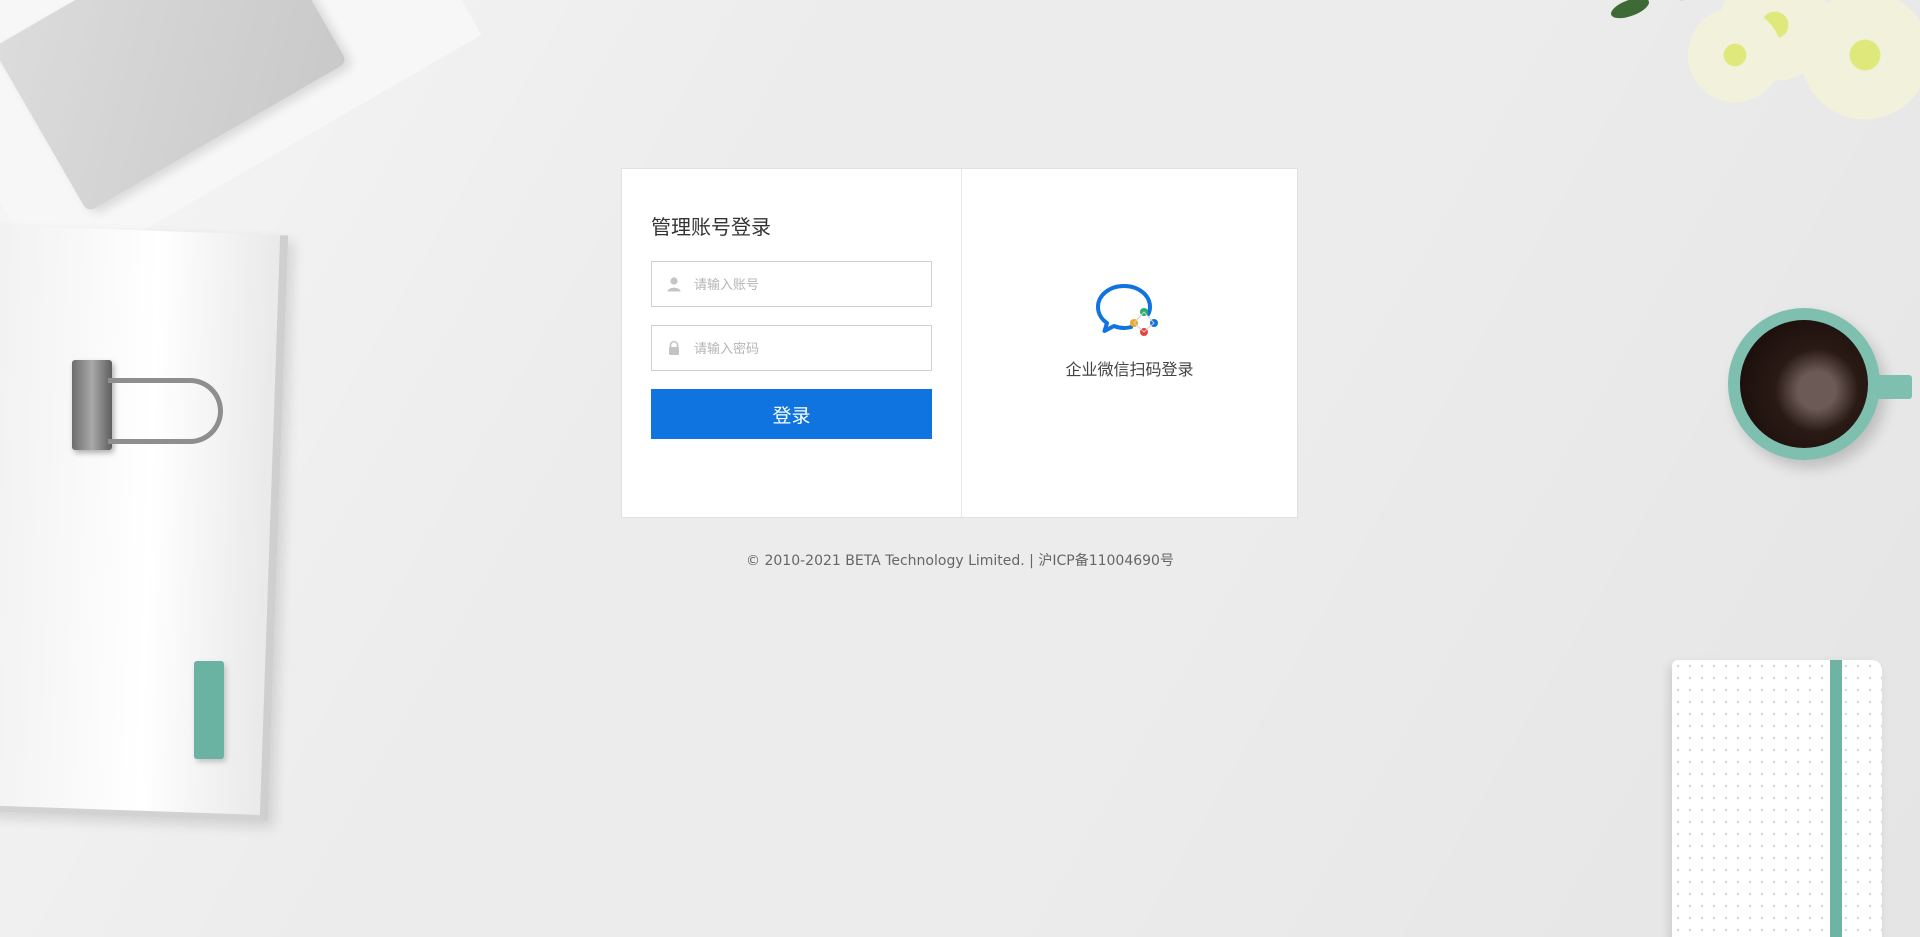 The image size is (1920, 937). Describe the element at coordinates (1836, 798) in the screenshot. I see `notebook-band-decoration` at that location.